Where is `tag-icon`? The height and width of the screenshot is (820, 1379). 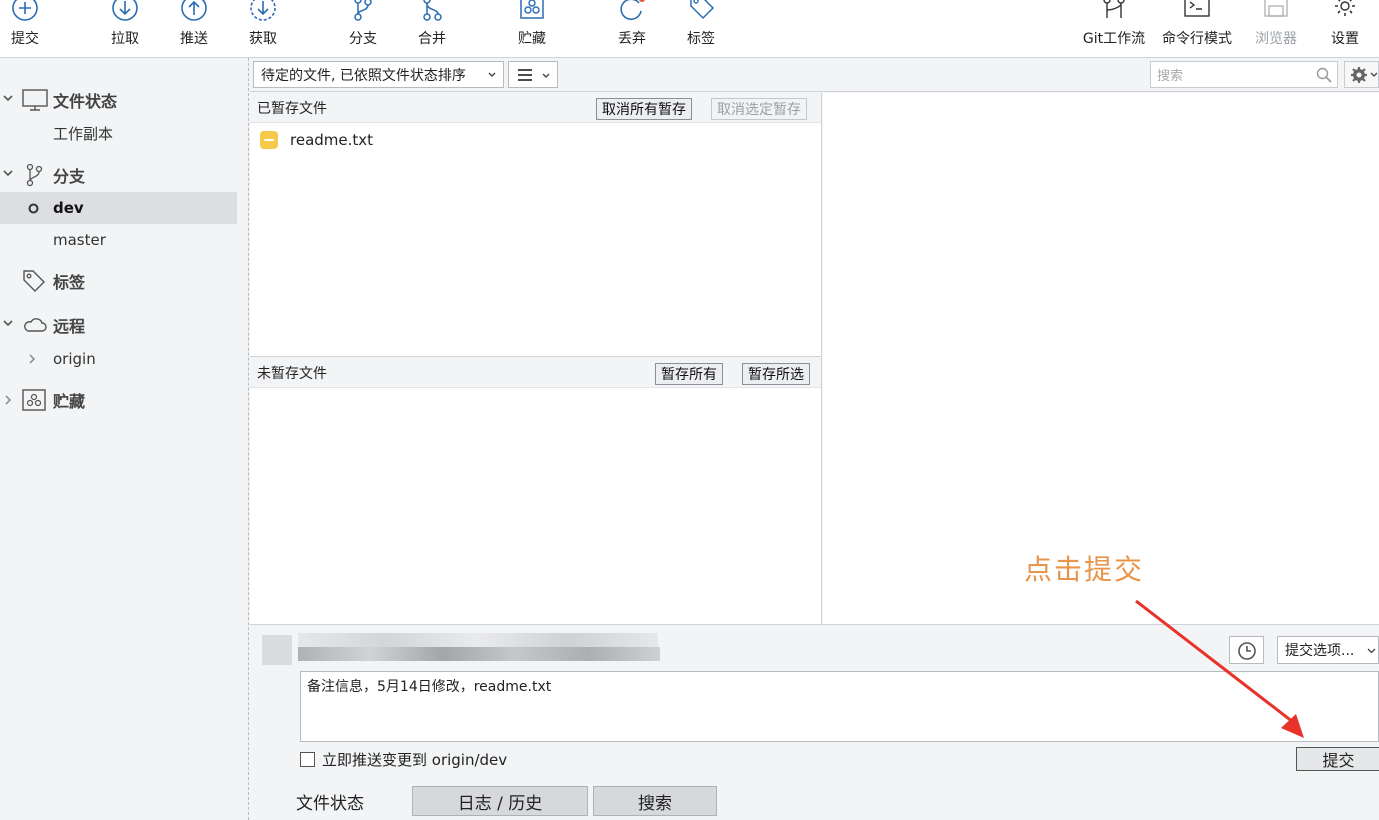 tag-icon is located at coordinates (702, 10).